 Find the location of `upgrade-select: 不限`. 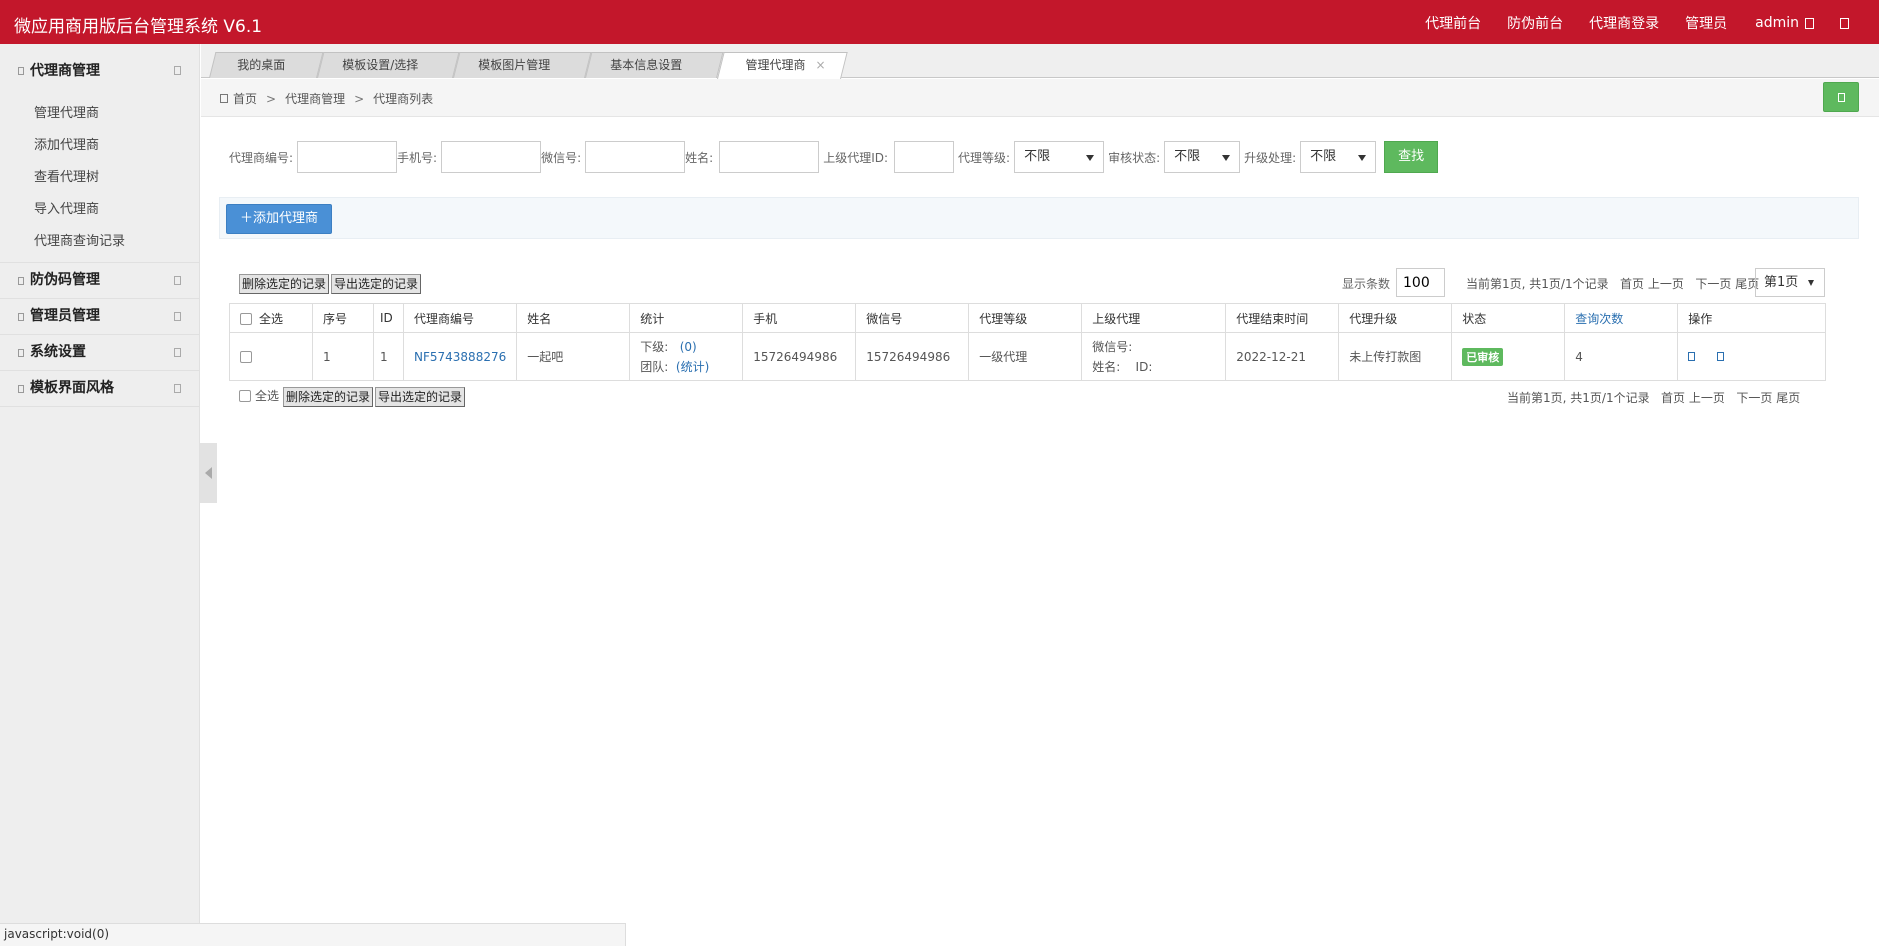

upgrade-select: 不限 is located at coordinates (1338, 157).